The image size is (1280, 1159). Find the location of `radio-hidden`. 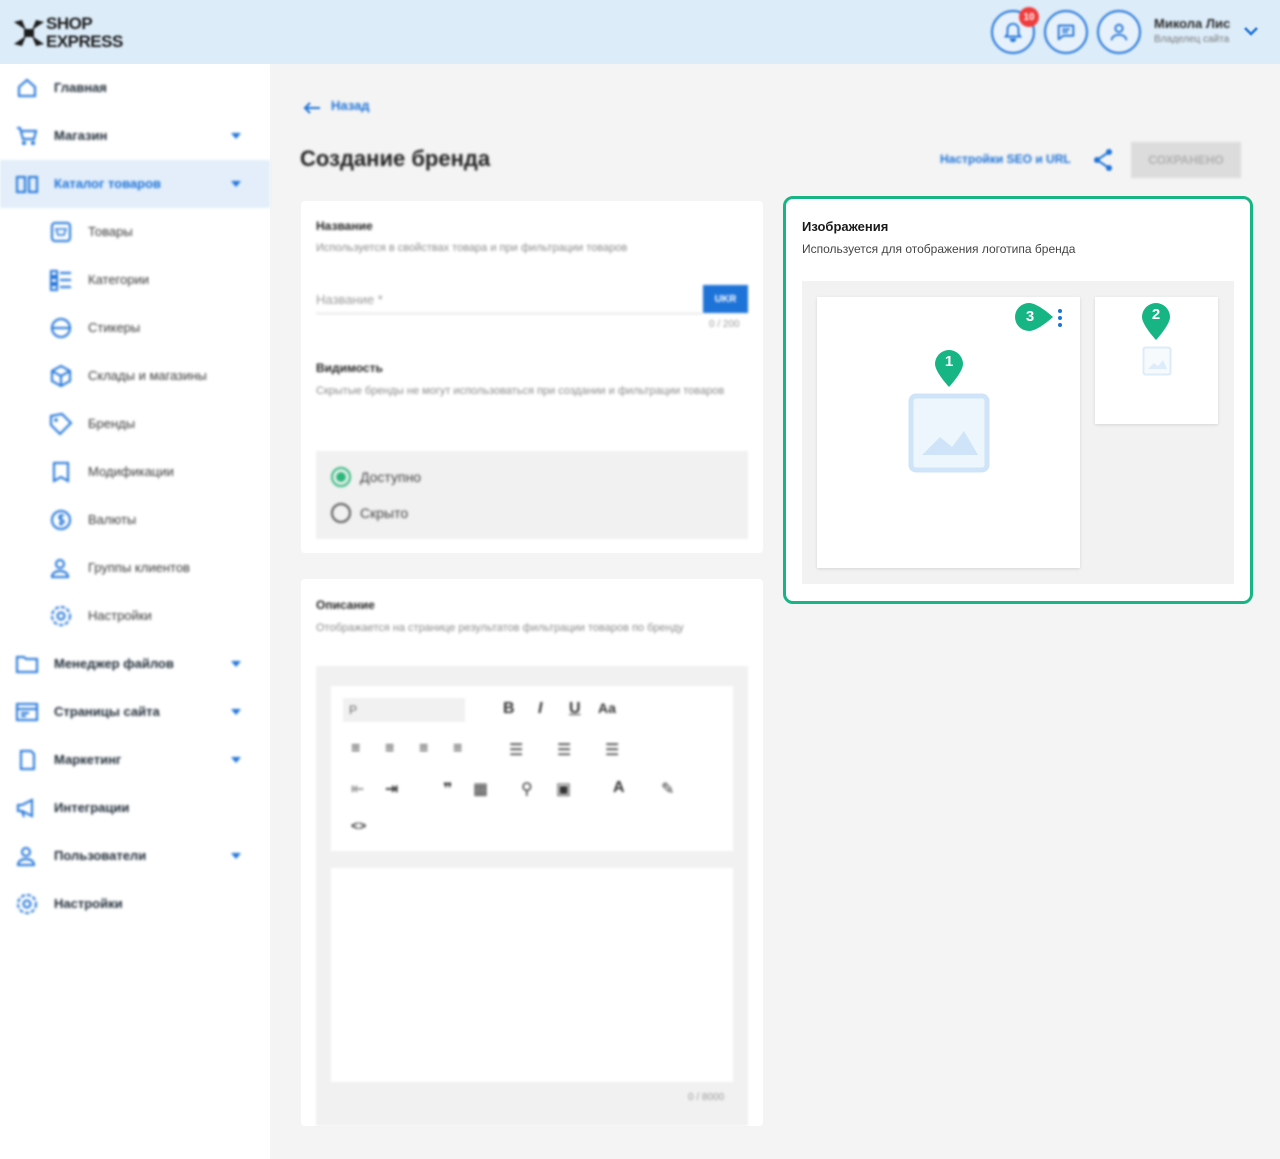

radio-hidden is located at coordinates (341, 513).